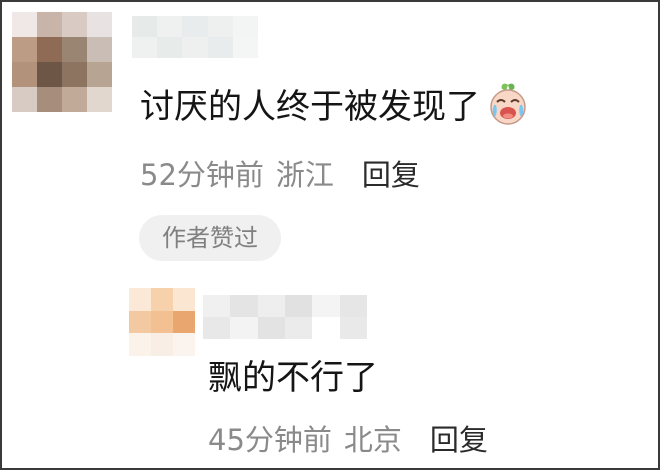 The width and height of the screenshot is (660, 470). Describe the element at coordinates (508, 110) in the screenshot. I see `crying-laughing-face-icon` at that location.